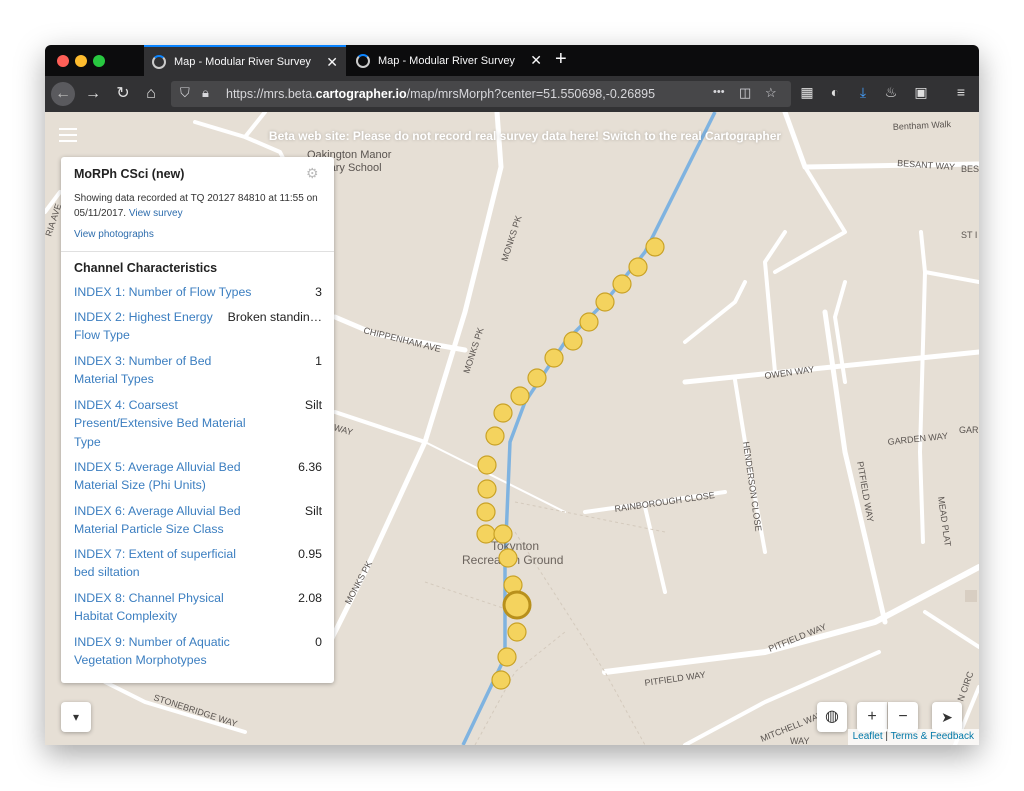 This screenshot has width=1024, height=791. I want to click on notion-icon: ▣, so click(921, 92).